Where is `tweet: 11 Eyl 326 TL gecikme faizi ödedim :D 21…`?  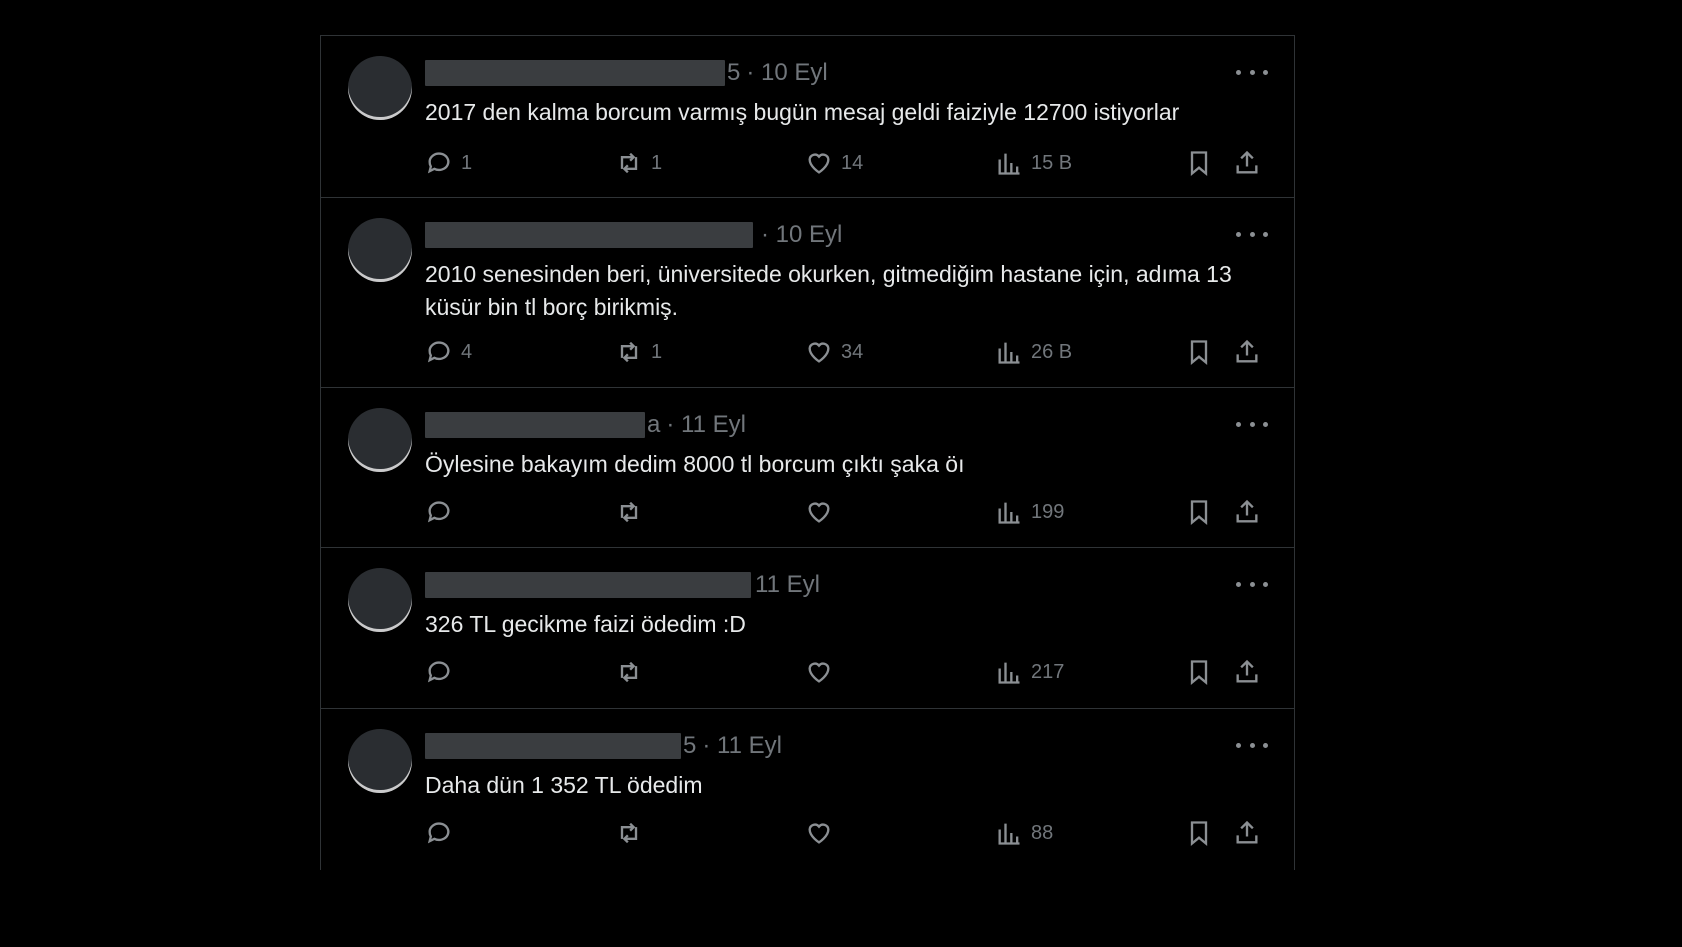
tweet: 11 Eyl 326 TL gecikme faizi ödedim :D 21… is located at coordinates (807, 628).